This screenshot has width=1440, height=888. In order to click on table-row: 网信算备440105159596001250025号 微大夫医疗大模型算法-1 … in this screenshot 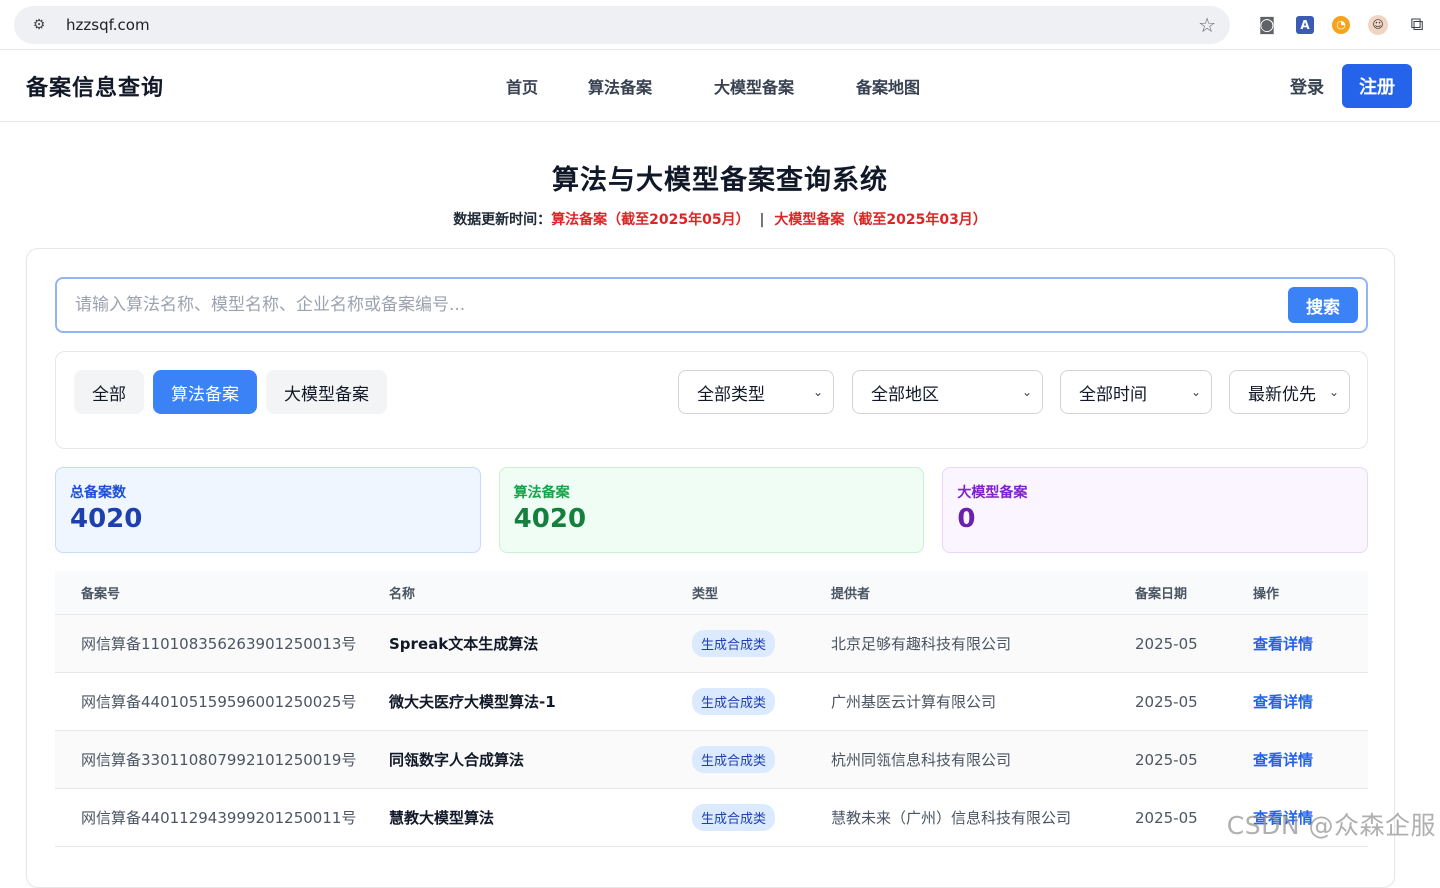, I will do `click(711, 702)`.